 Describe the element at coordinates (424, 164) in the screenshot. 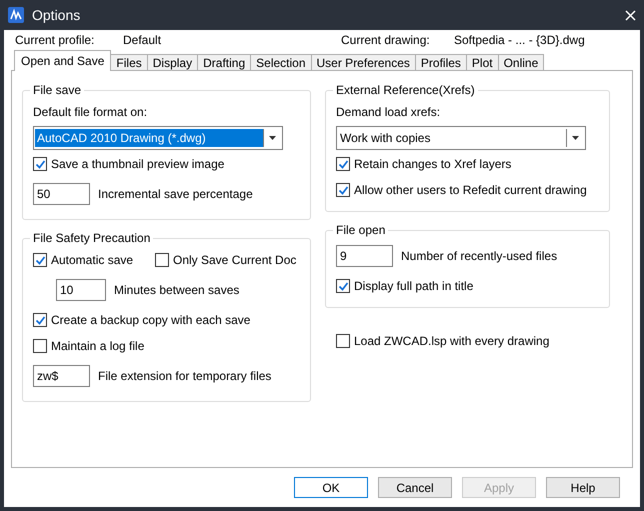

I see `checkbox: Retain changes to Xref layers` at that location.